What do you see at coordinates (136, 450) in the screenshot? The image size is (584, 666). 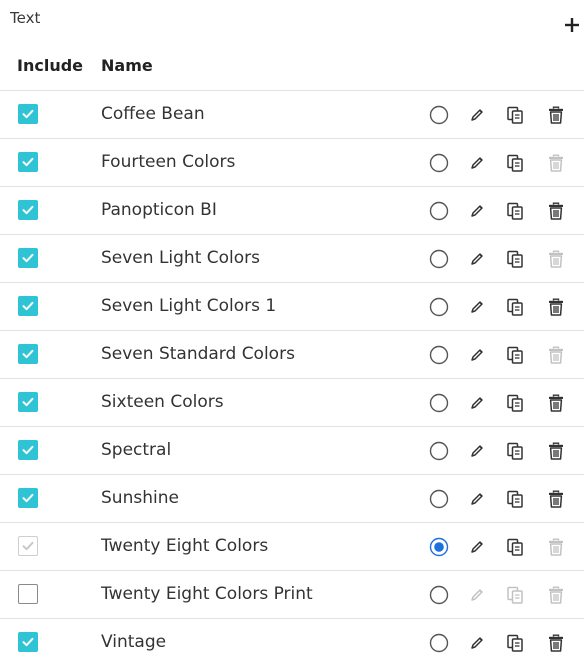 I see `palette-name: Spectral` at bounding box center [136, 450].